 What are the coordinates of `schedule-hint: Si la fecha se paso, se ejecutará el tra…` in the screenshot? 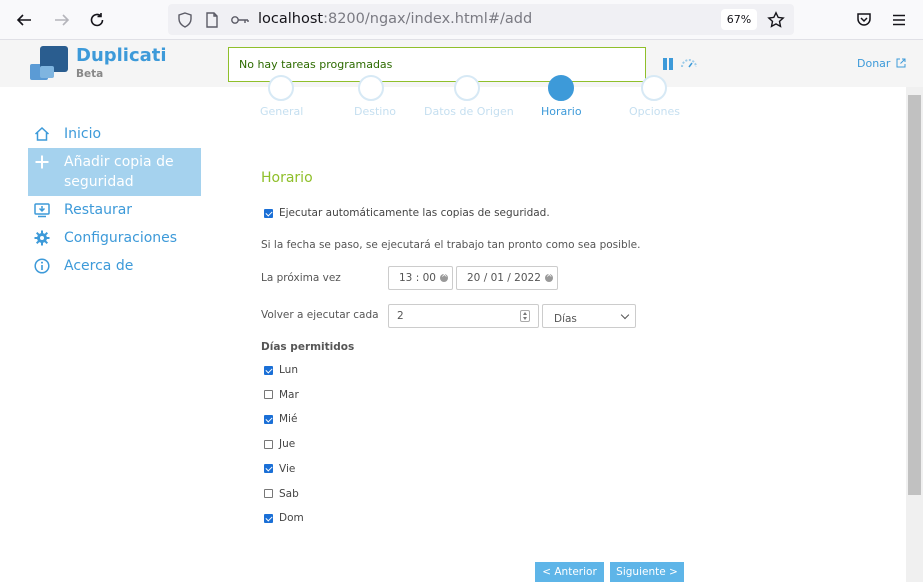 It's located at (451, 245).